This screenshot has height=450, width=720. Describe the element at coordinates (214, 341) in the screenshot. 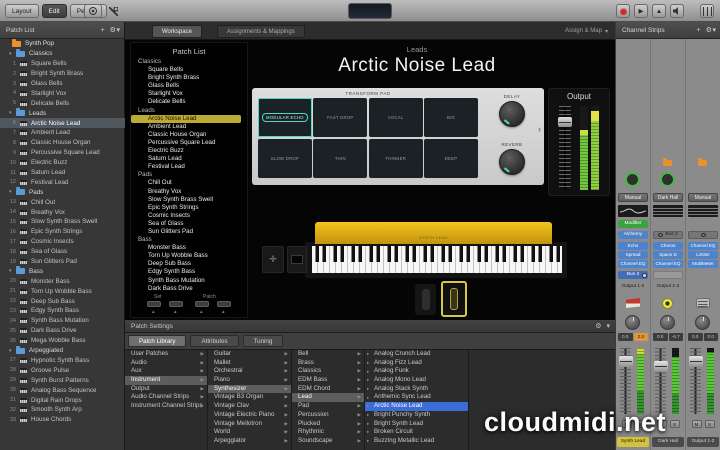

I see `ps-tab-attributes: Attributes` at that location.